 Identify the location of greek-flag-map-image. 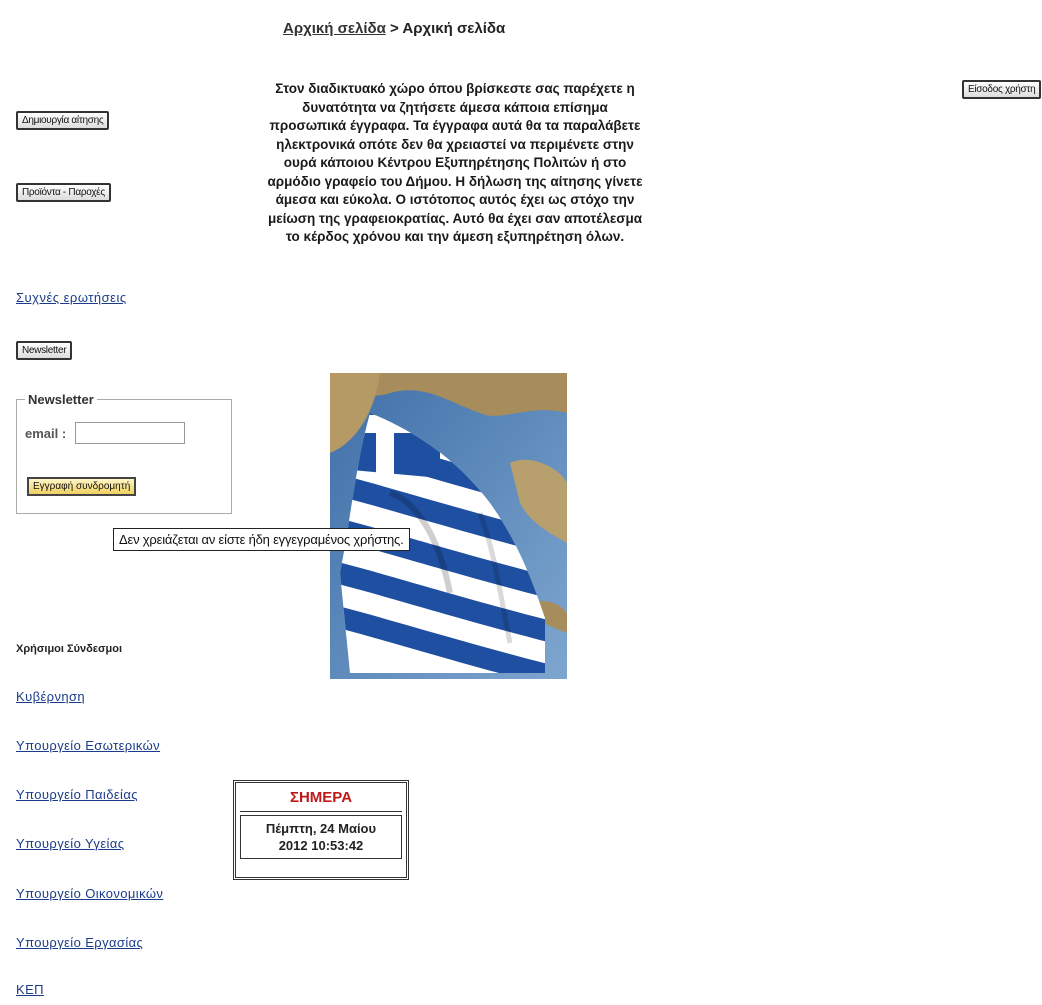
(448, 526).